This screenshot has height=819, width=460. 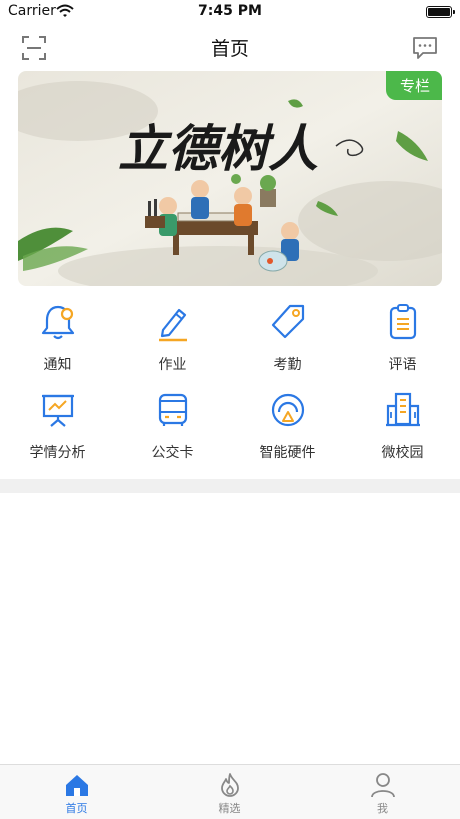 I want to click on page-title: 首页, so click(x=229, y=49).